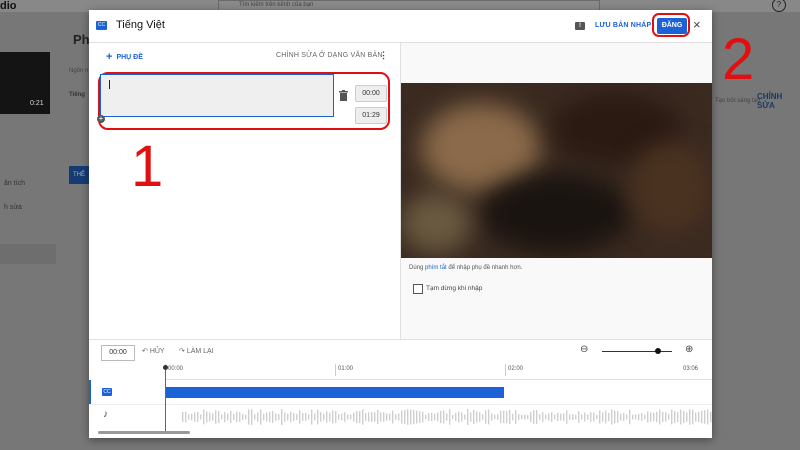 The width and height of the screenshot is (800, 450). I want to click on background-created-by: Tạo bởi sáng tạo, so click(738, 101).